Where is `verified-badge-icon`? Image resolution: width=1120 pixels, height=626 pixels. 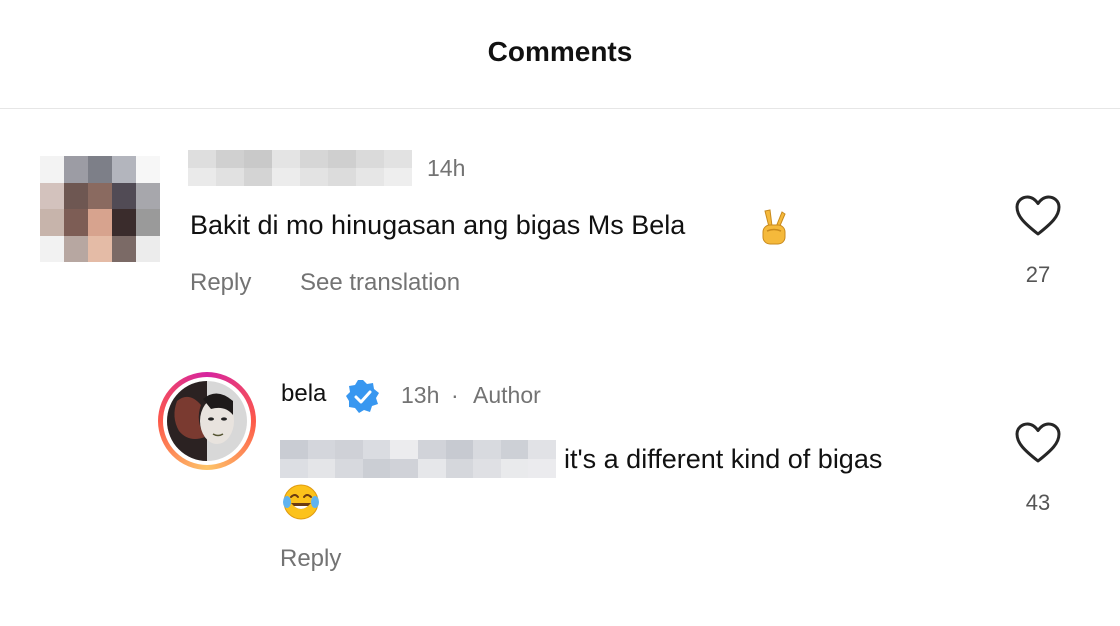 verified-badge-icon is located at coordinates (362, 396).